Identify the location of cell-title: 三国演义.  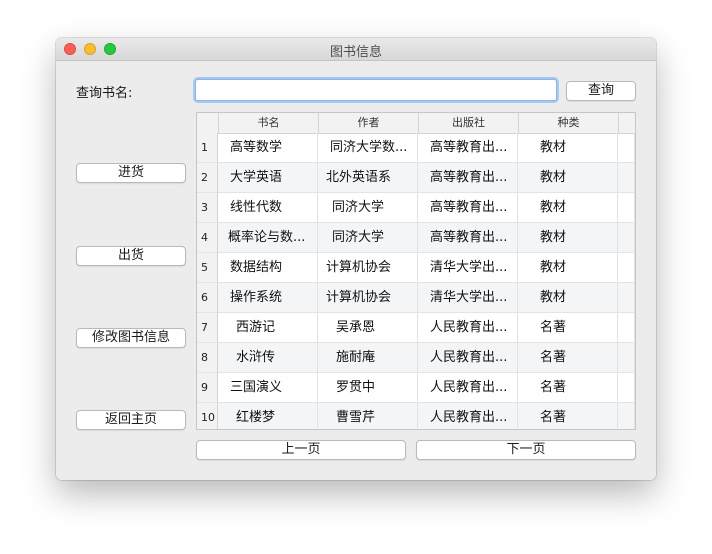
(268, 388).